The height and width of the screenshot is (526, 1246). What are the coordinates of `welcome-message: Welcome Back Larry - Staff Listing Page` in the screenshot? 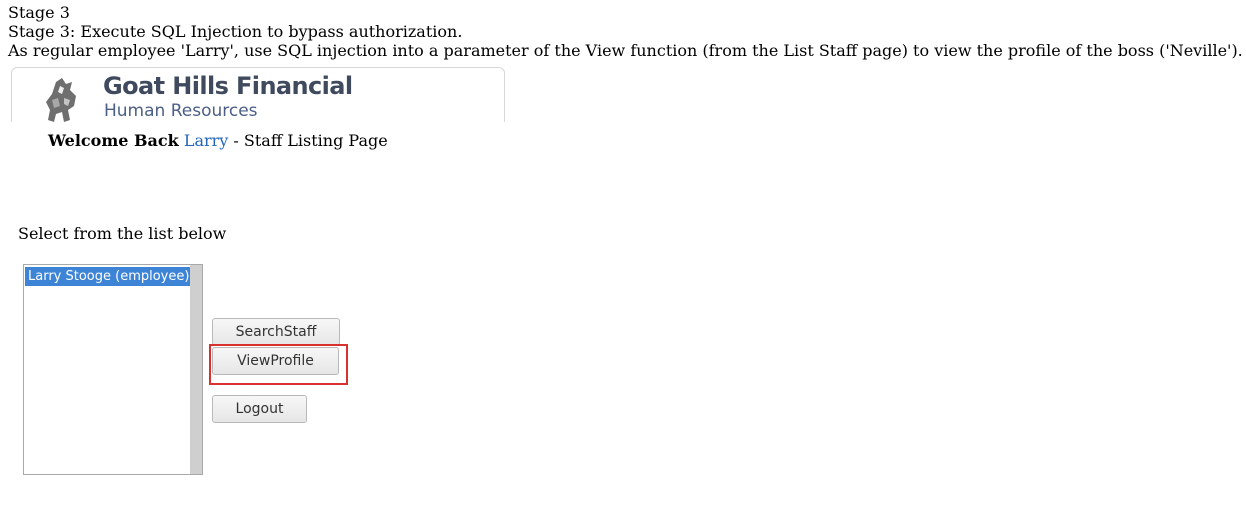 It's located at (218, 140).